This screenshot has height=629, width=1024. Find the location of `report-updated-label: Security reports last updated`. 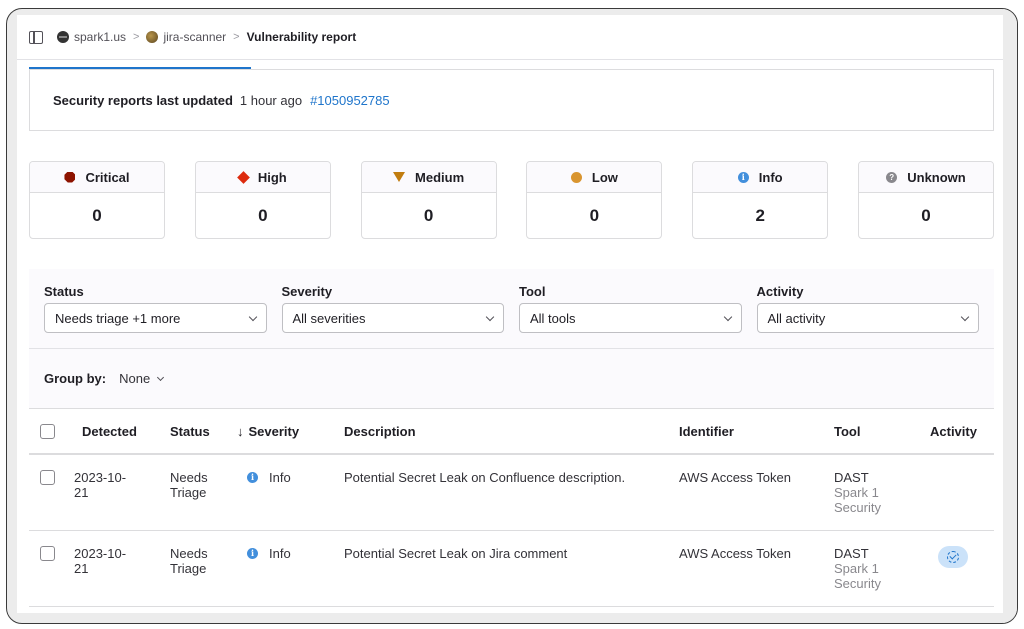

report-updated-label: Security reports last updated is located at coordinates (143, 100).